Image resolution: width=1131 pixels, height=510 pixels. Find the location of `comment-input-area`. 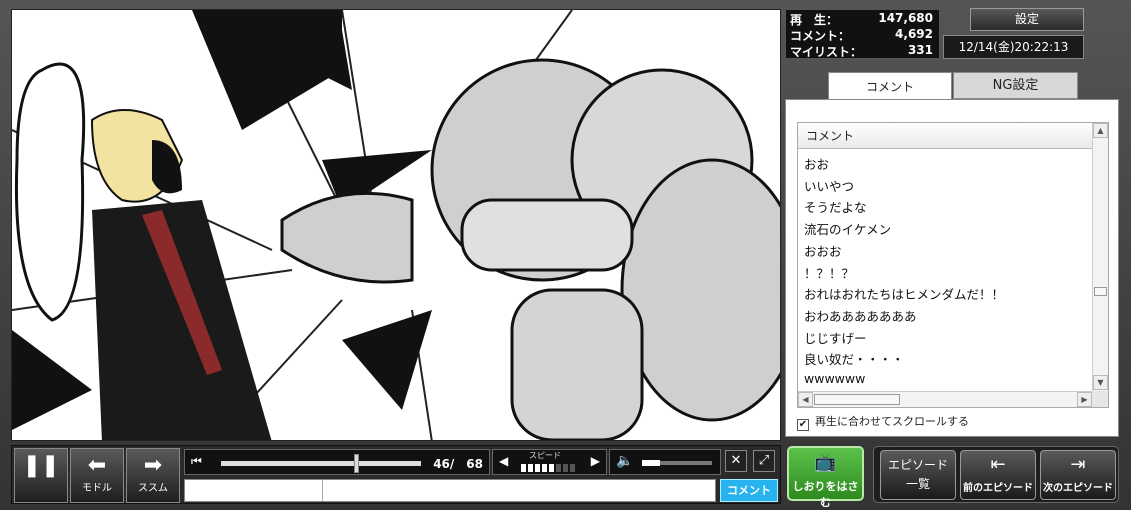

comment-input-area is located at coordinates (450, 490).